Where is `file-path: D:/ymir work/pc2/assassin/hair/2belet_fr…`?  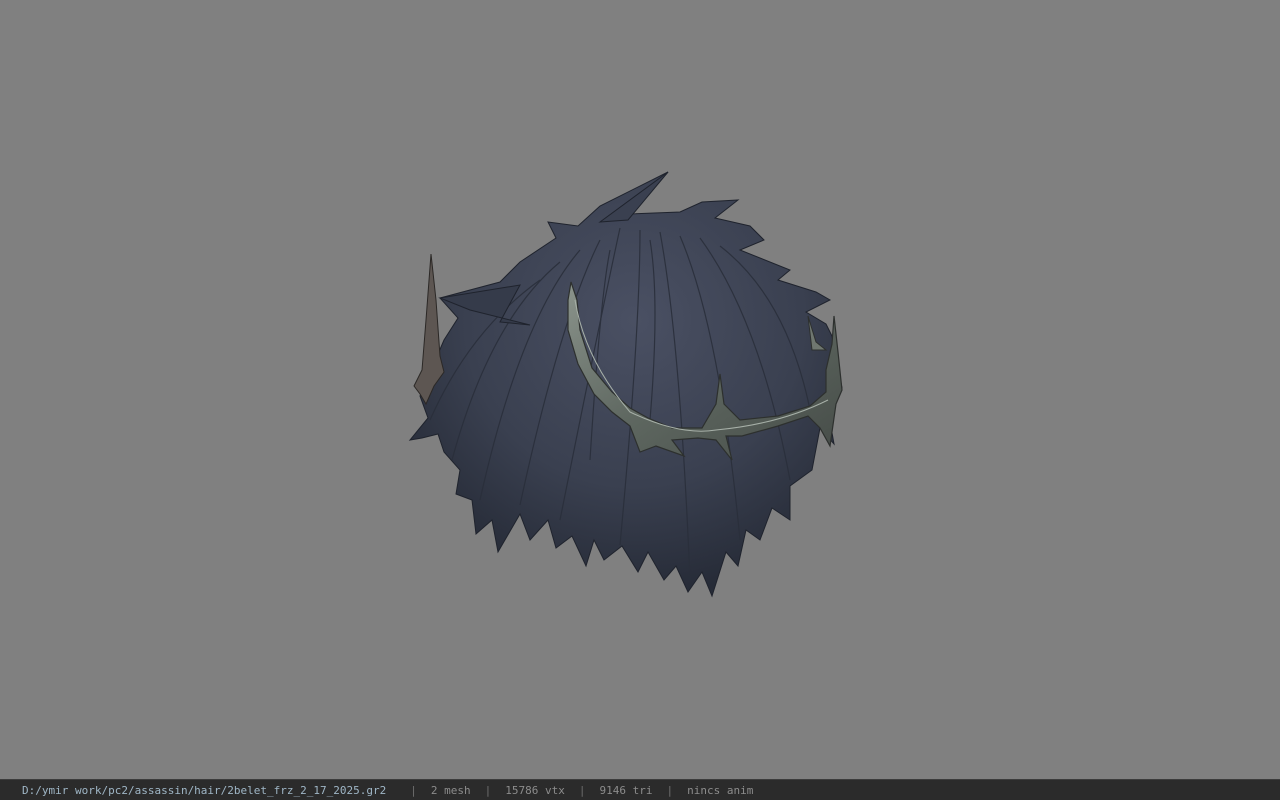 file-path: D:/ymir work/pc2/assassin/hair/2belet_fr… is located at coordinates (204, 790).